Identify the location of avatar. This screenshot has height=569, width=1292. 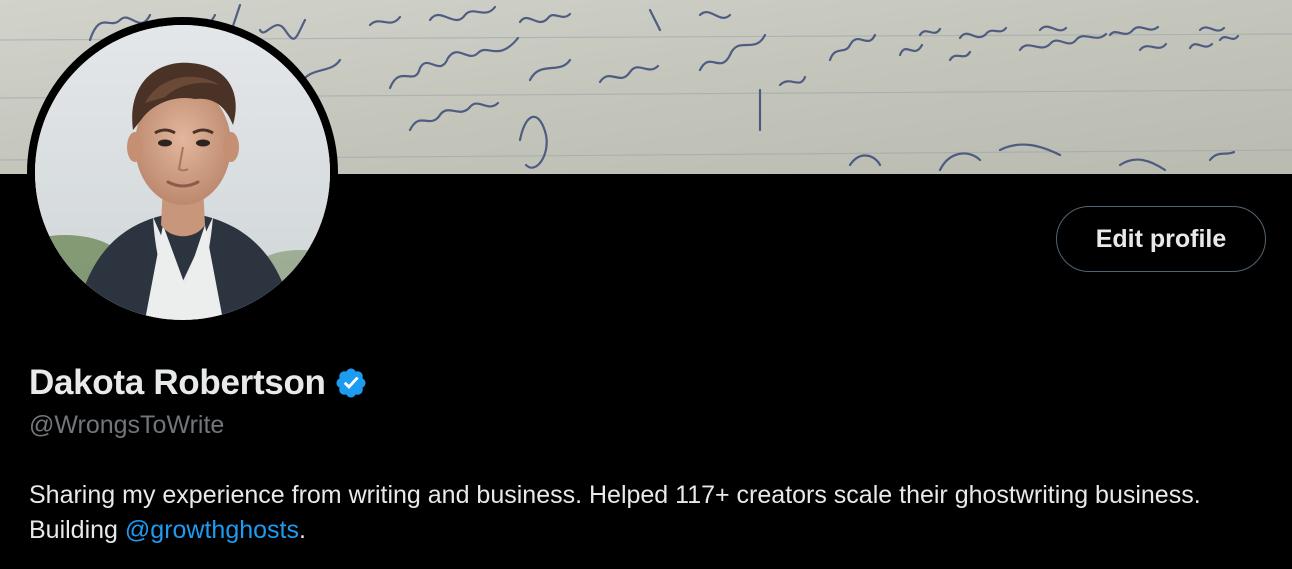
(182, 172).